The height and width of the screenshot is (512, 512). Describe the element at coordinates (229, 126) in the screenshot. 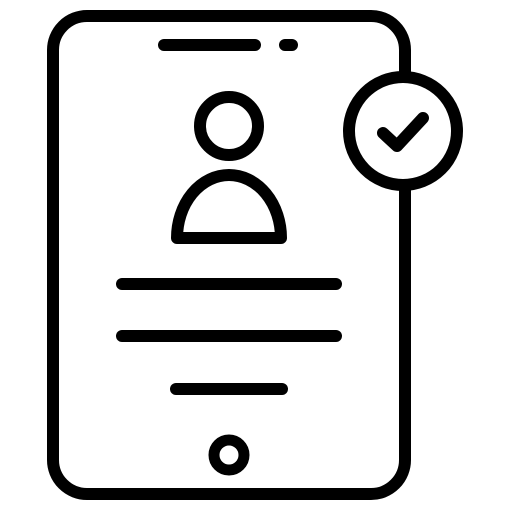

I see `user-avatar-head-icon` at that location.